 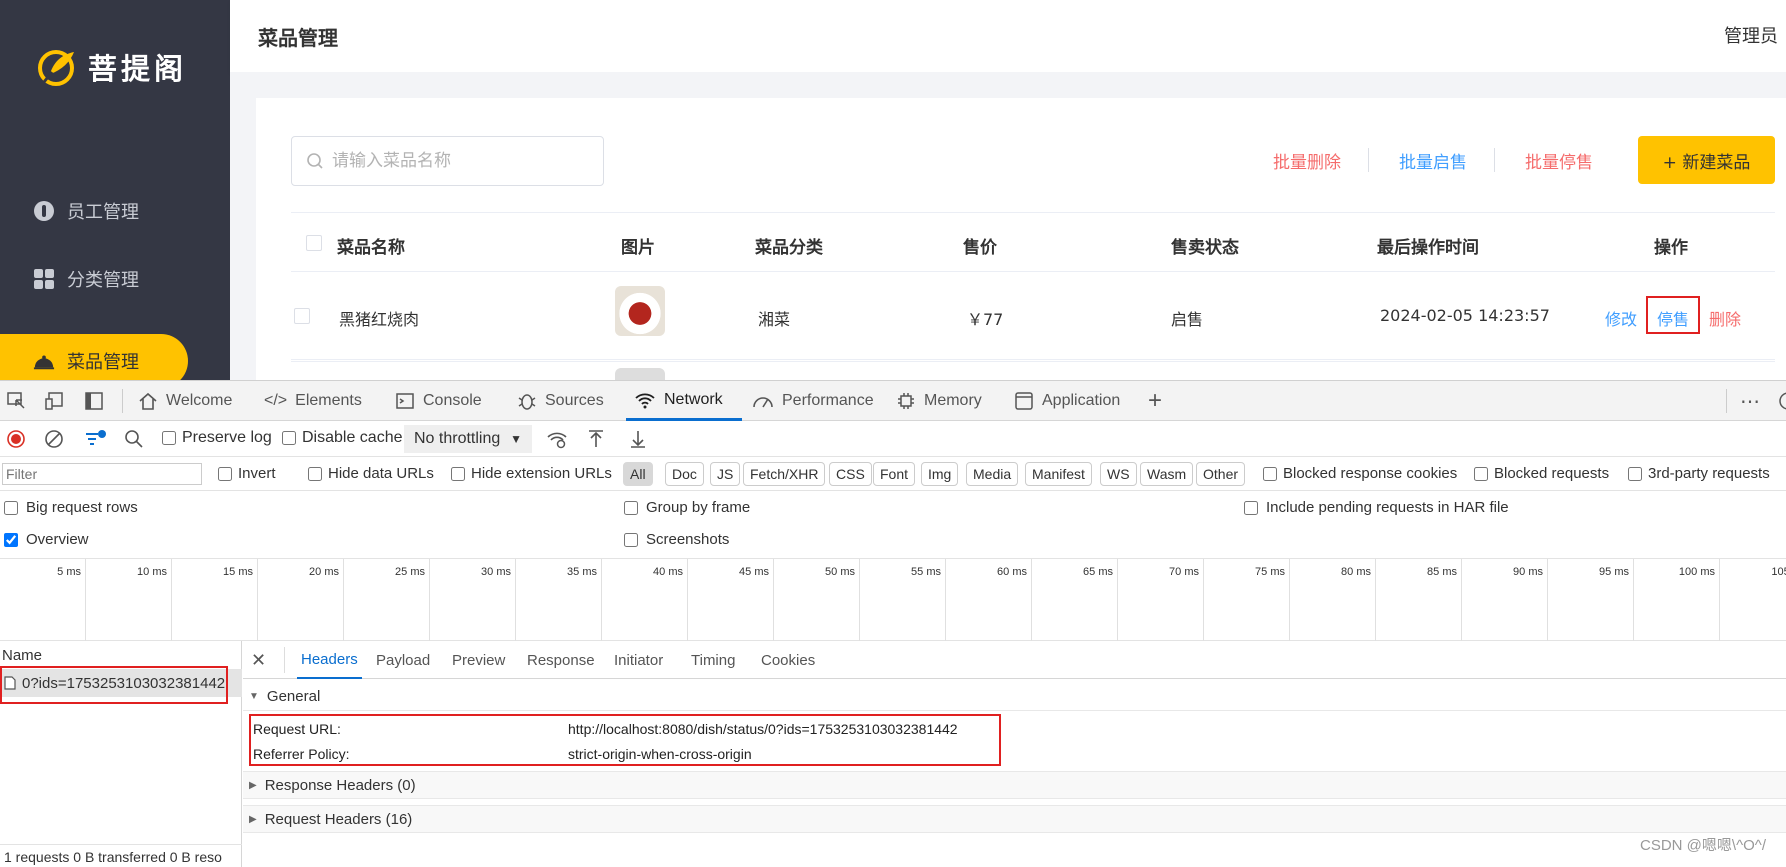 What do you see at coordinates (1067, 401) in the screenshot?
I see `tab-application: Application` at bounding box center [1067, 401].